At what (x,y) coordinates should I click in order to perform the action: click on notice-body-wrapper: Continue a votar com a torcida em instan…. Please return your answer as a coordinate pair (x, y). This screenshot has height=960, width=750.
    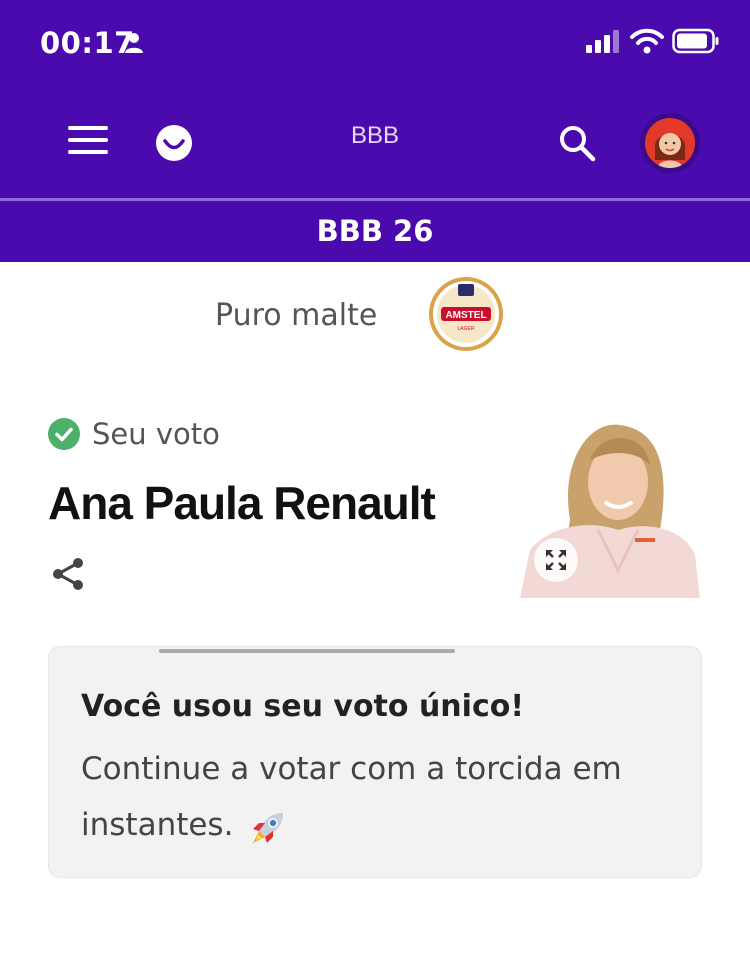
    Looking at the image, I should click on (376, 797).